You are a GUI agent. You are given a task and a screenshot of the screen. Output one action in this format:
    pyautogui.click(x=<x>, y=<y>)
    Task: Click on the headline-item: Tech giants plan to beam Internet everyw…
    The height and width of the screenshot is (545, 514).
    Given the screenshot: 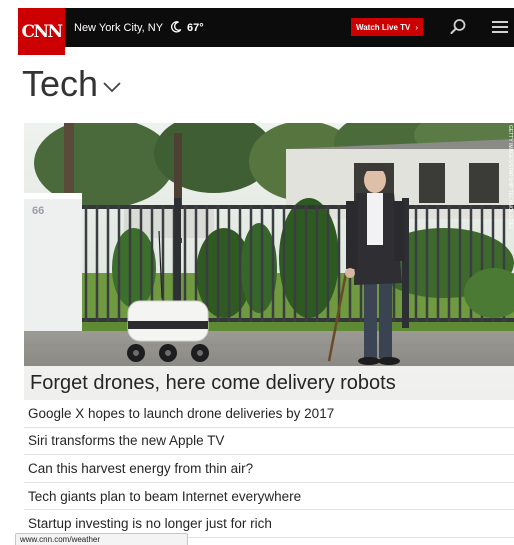 What is the action you would take?
    pyautogui.click(x=269, y=497)
    